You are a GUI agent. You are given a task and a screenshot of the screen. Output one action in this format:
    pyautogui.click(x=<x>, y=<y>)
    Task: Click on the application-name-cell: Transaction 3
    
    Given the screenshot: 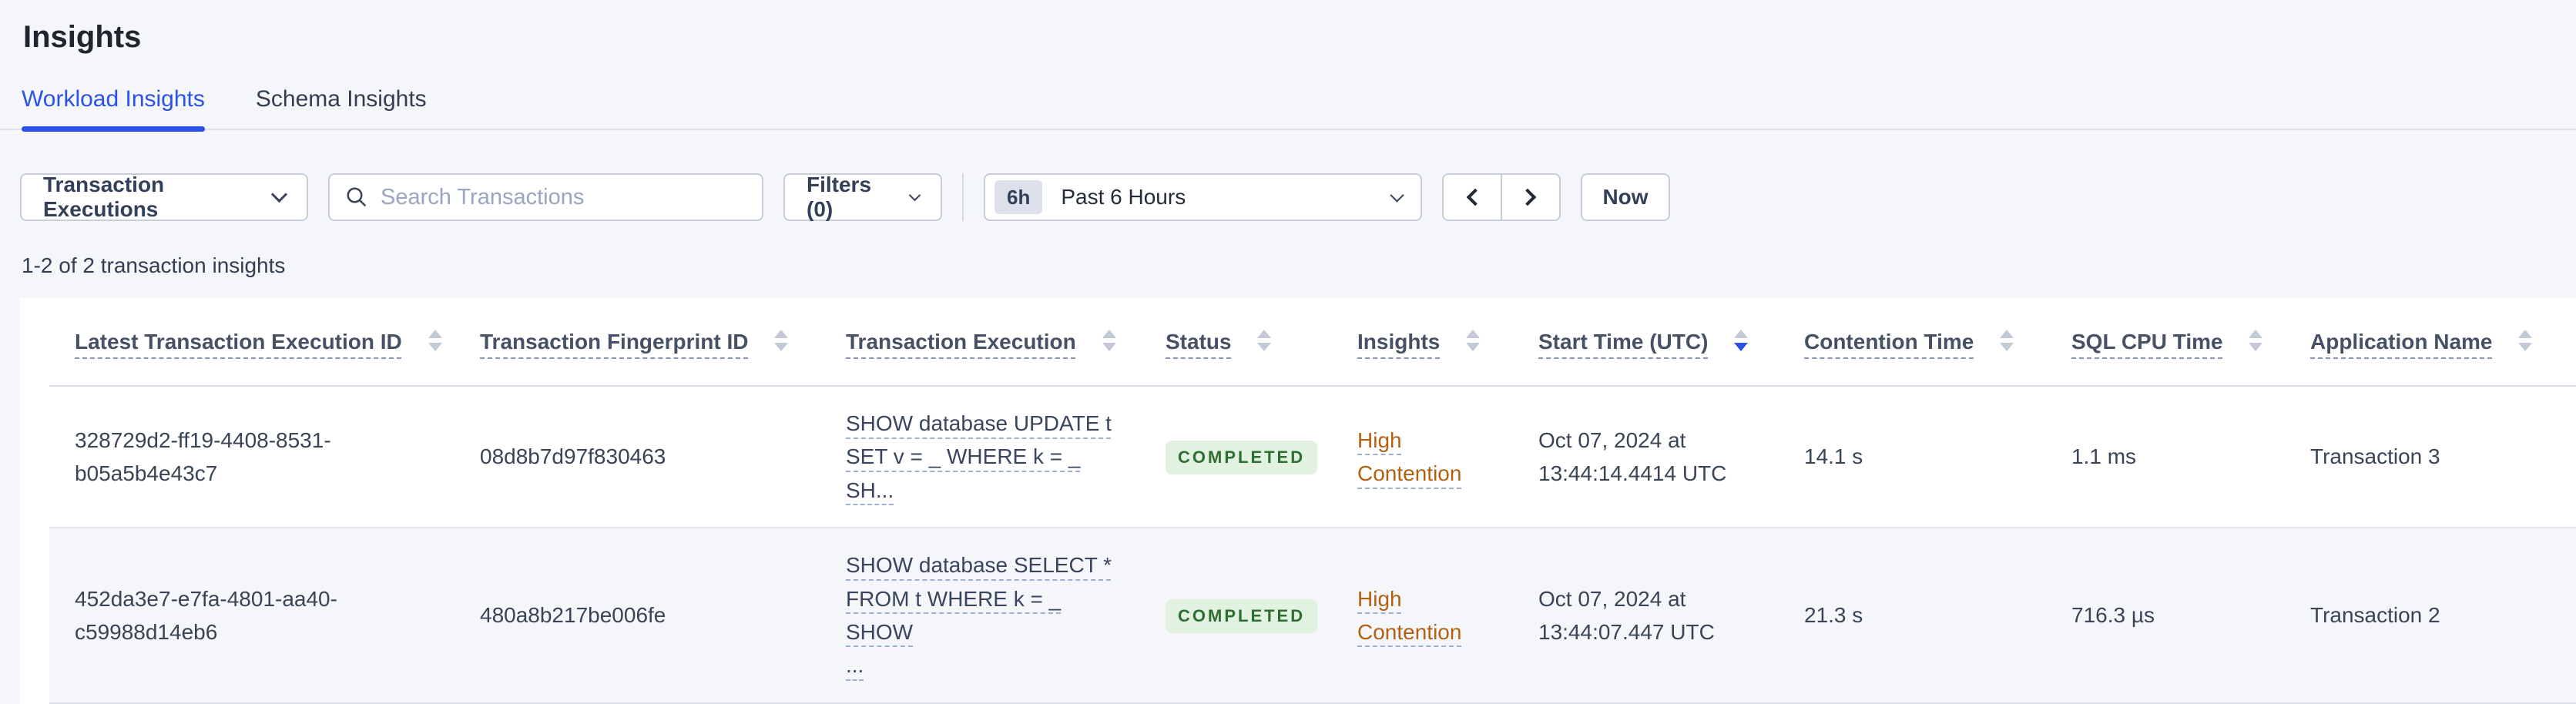 What is the action you would take?
    pyautogui.click(x=2375, y=456)
    